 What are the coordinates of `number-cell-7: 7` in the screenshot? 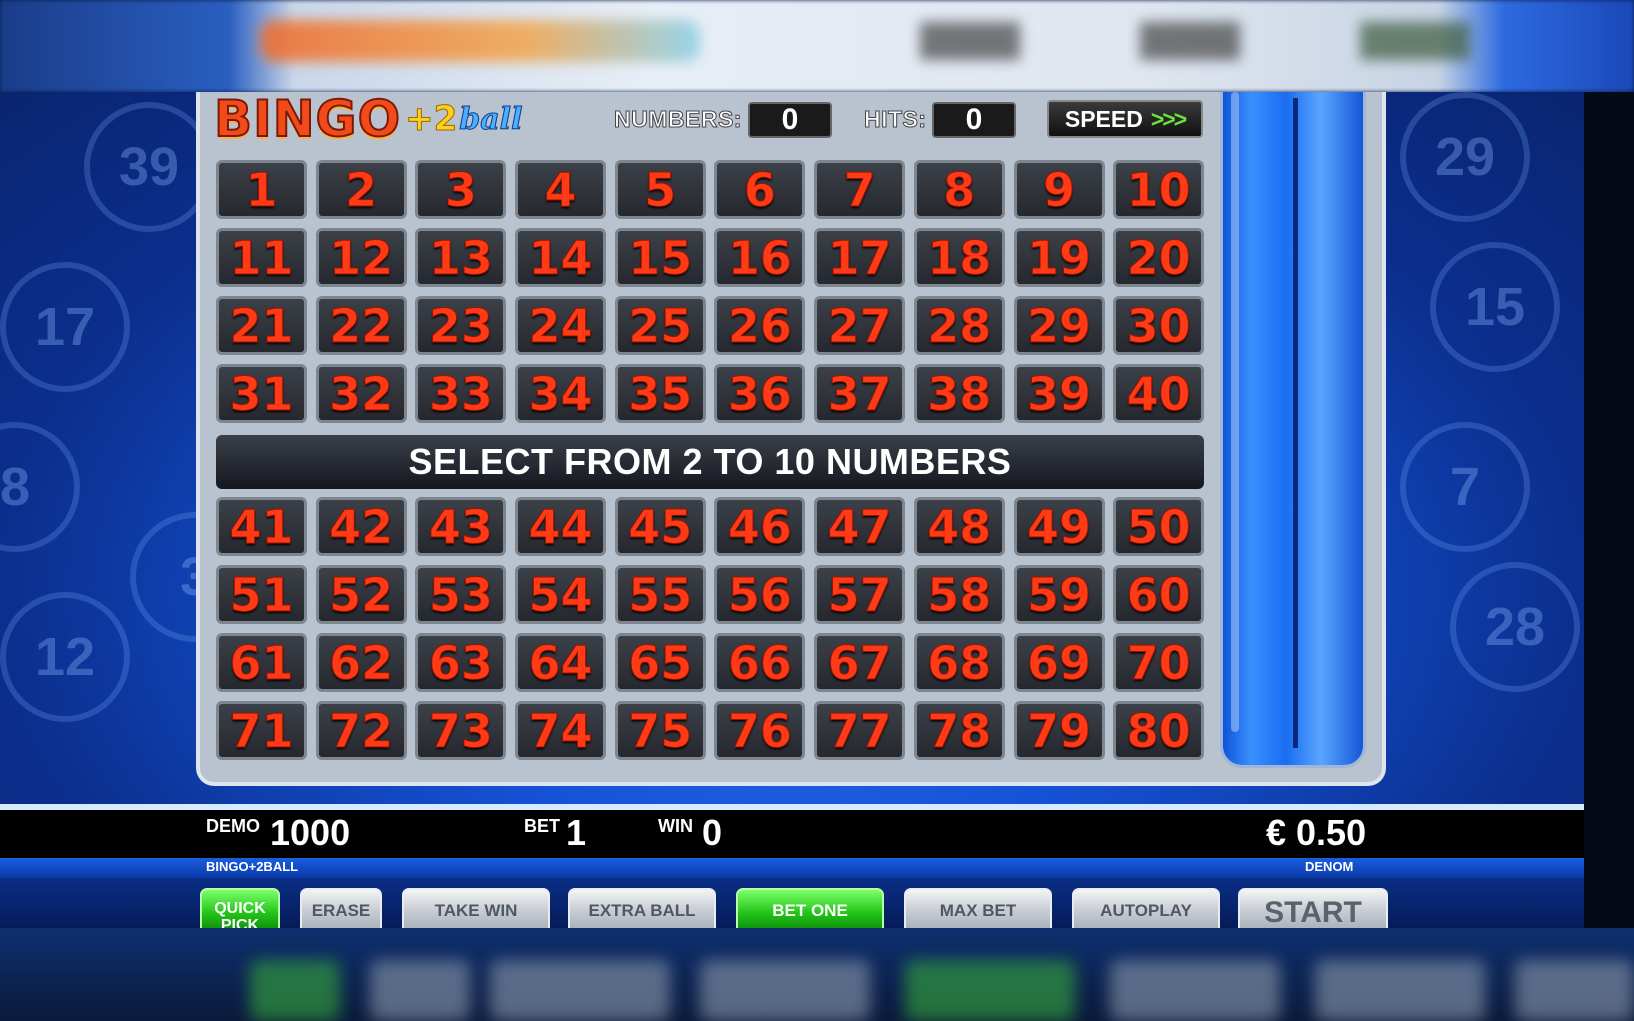 It's located at (860, 189).